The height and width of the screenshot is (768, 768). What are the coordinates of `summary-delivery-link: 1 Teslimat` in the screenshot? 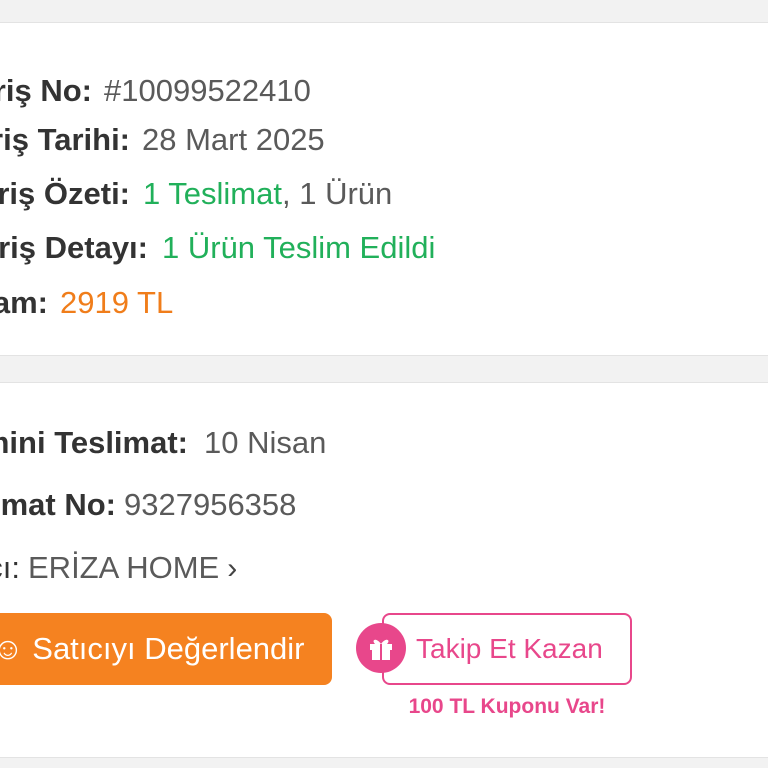 It's located at (212, 193).